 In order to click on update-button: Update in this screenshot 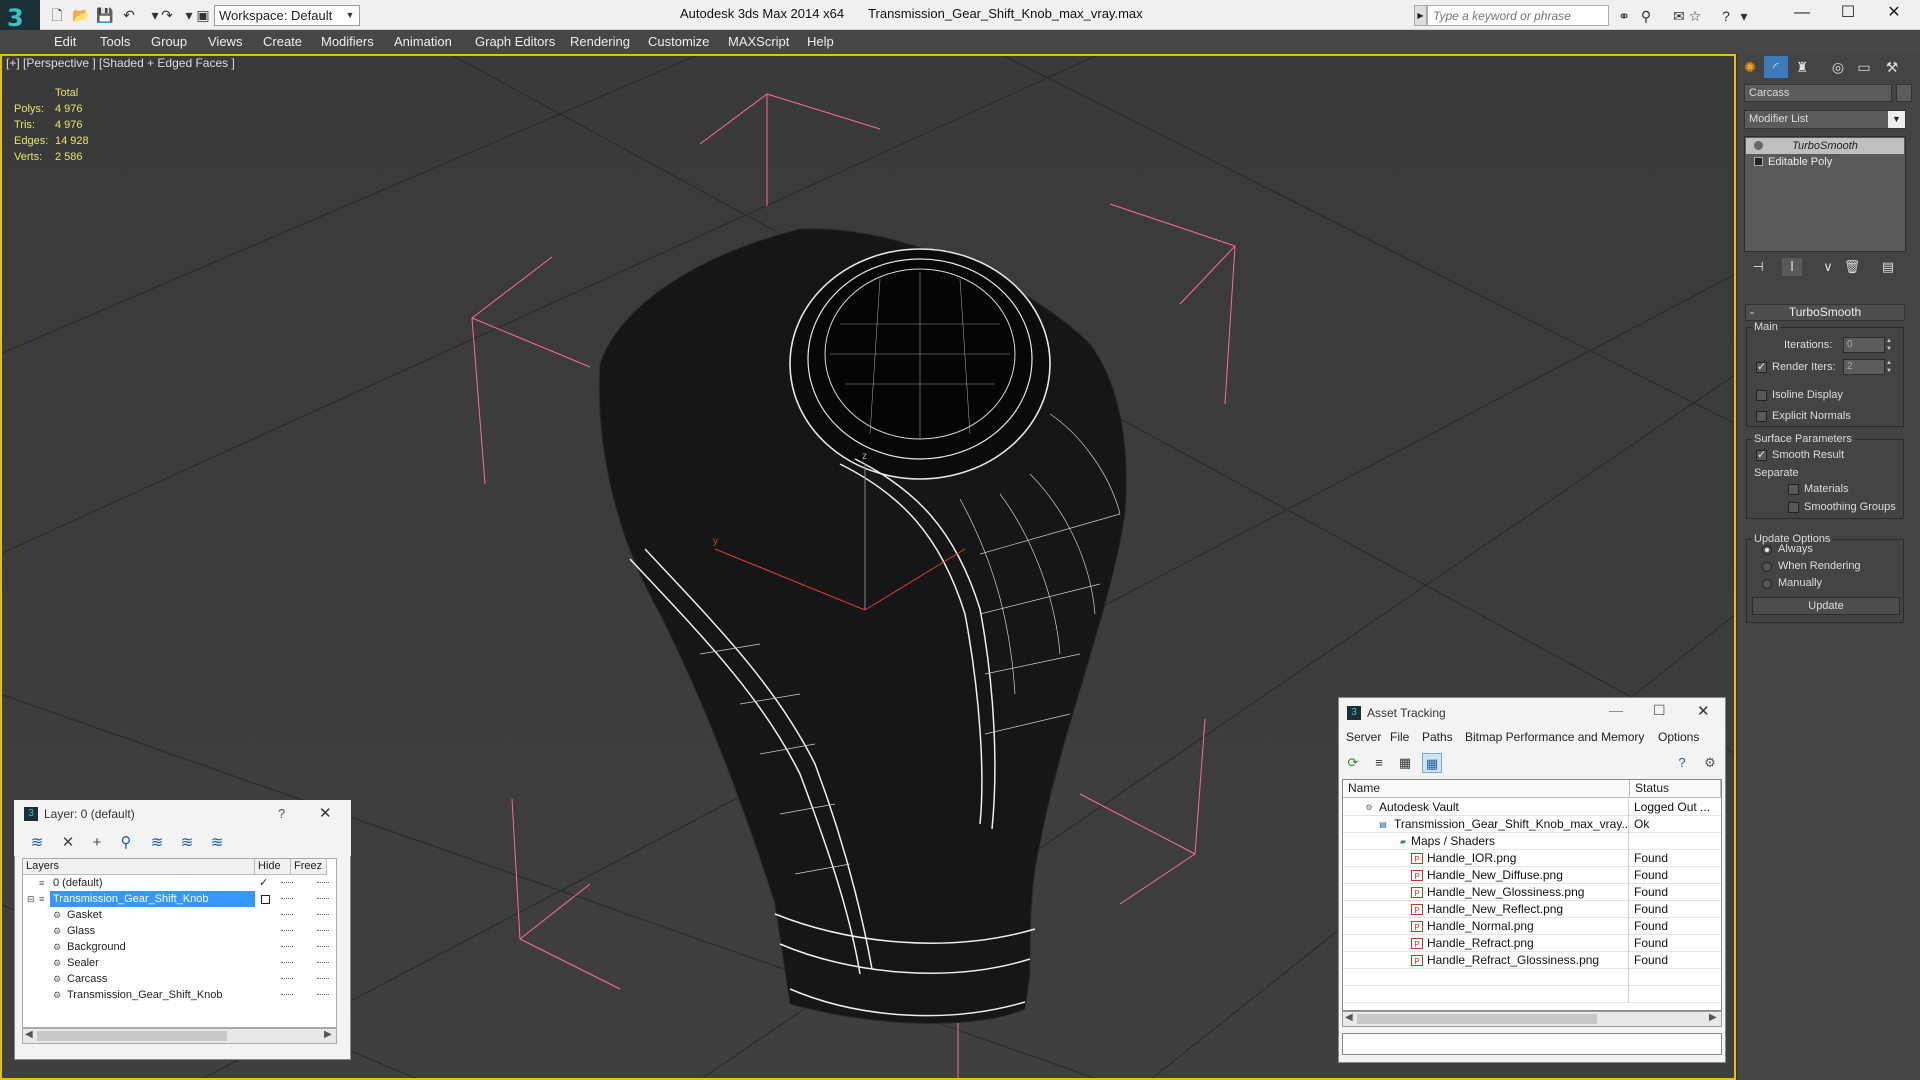, I will do `click(1826, 606)`.